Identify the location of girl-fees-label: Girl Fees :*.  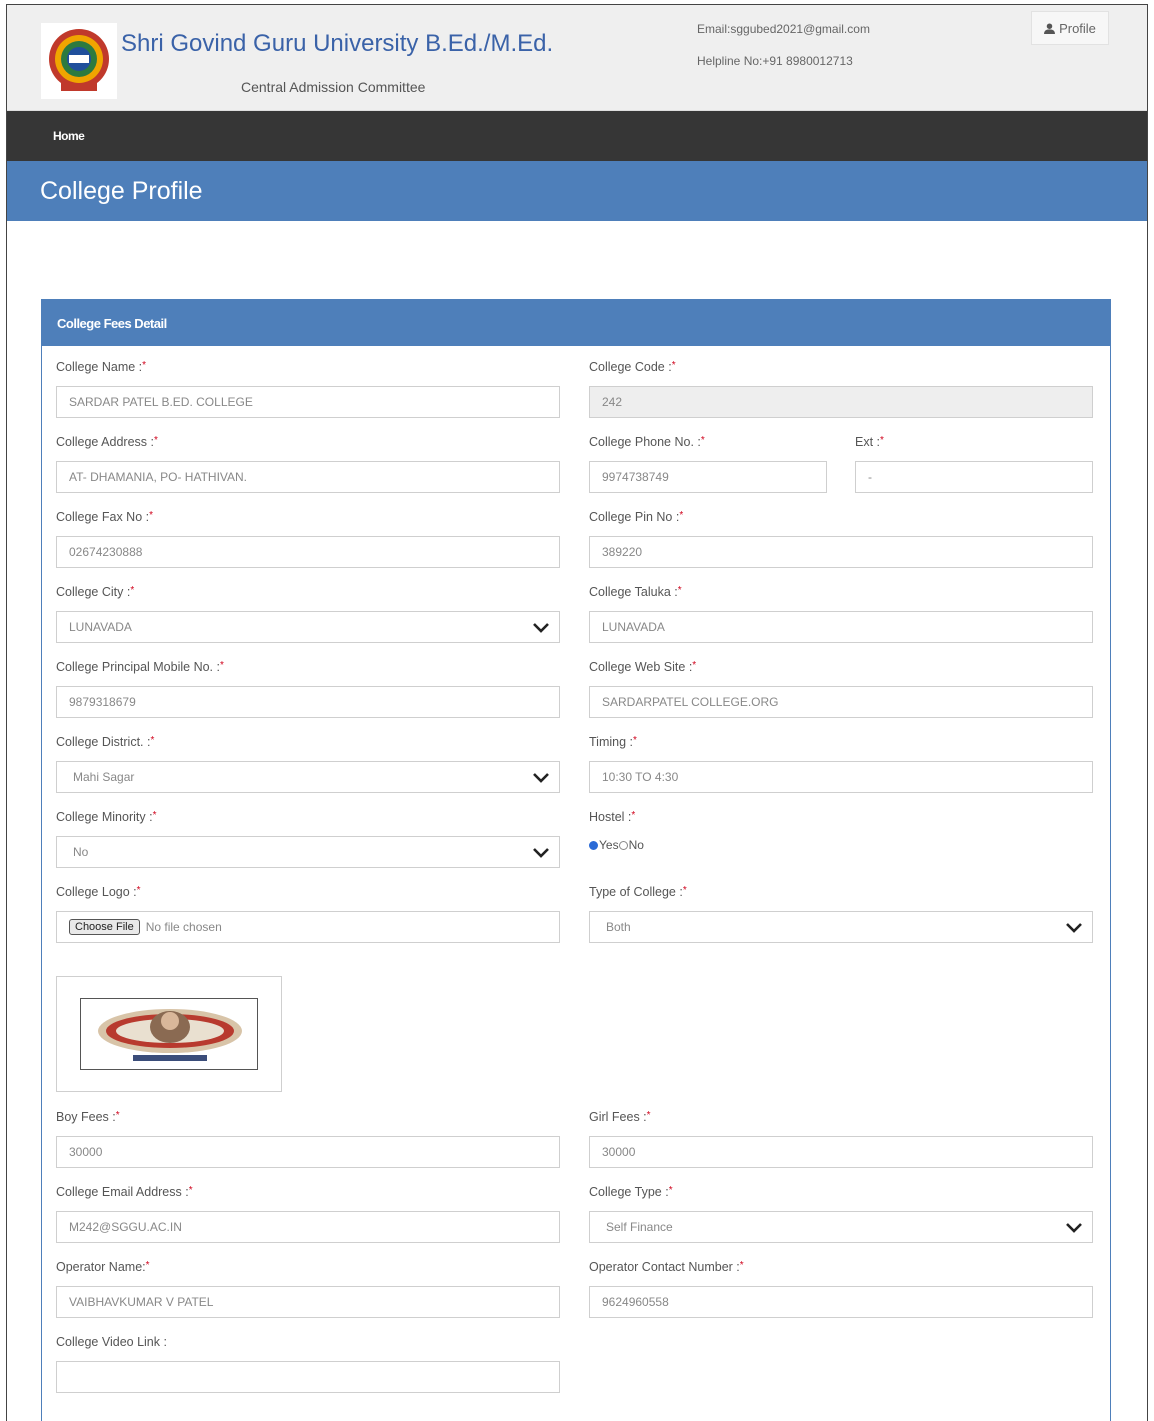
(620, 1117).